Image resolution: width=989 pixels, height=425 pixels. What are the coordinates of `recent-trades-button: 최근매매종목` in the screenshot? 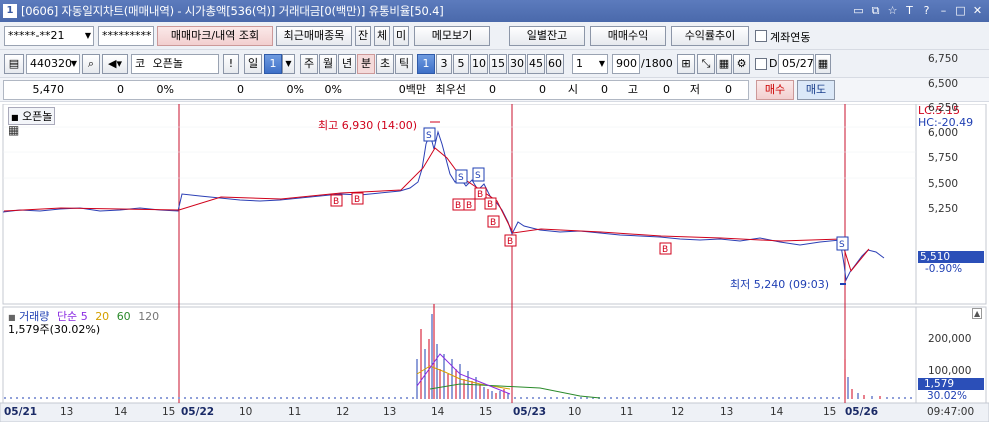 It's located at (314, 36).